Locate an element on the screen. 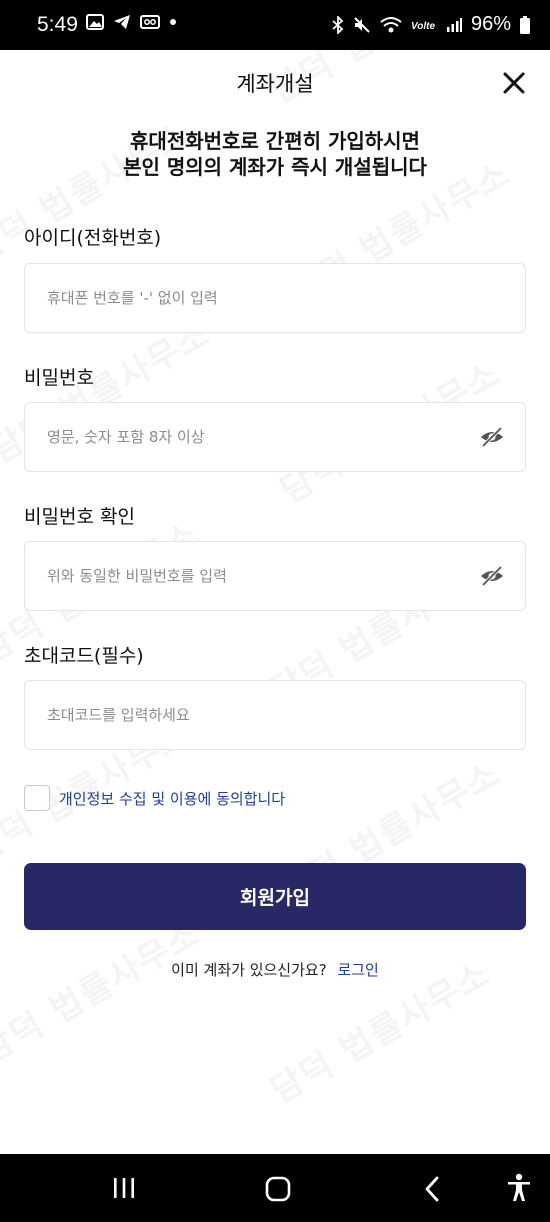 This screenshot has height=1222, width=550. invite-input is located at coordinates (257, 715).